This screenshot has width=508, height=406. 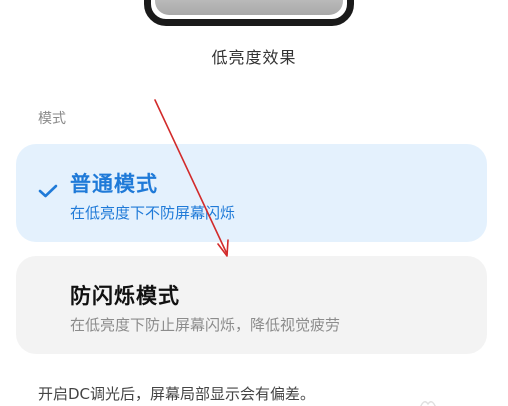 What do you see at coordinates (249, 7) in the screenshot?
I see `preview-screen` at bounding box center [249, 7].